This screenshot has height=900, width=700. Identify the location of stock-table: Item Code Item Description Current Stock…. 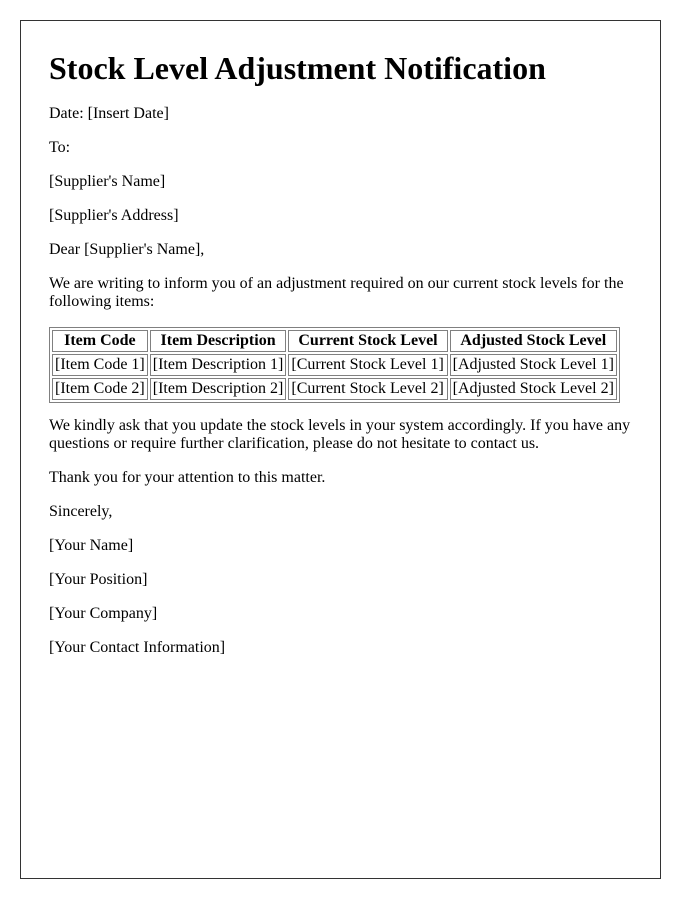
(334, 365).